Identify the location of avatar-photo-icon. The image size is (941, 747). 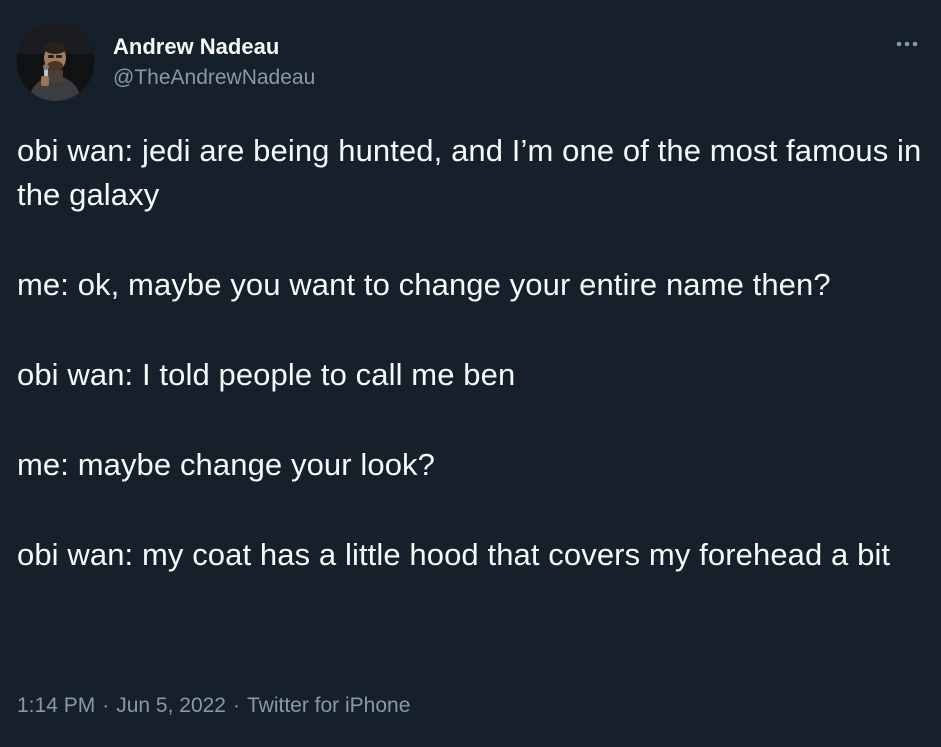
(55, 62).